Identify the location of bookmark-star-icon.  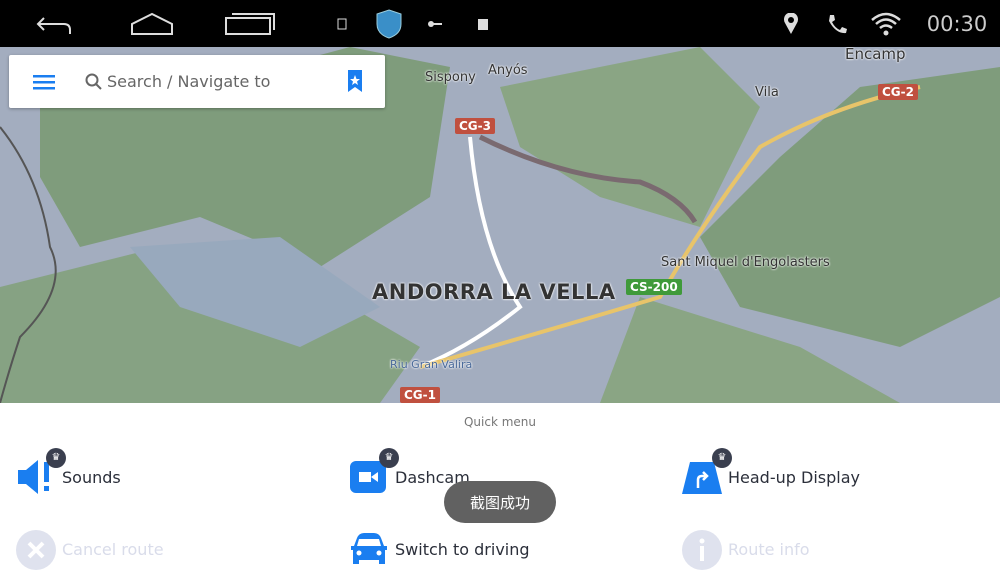
(355, 83).